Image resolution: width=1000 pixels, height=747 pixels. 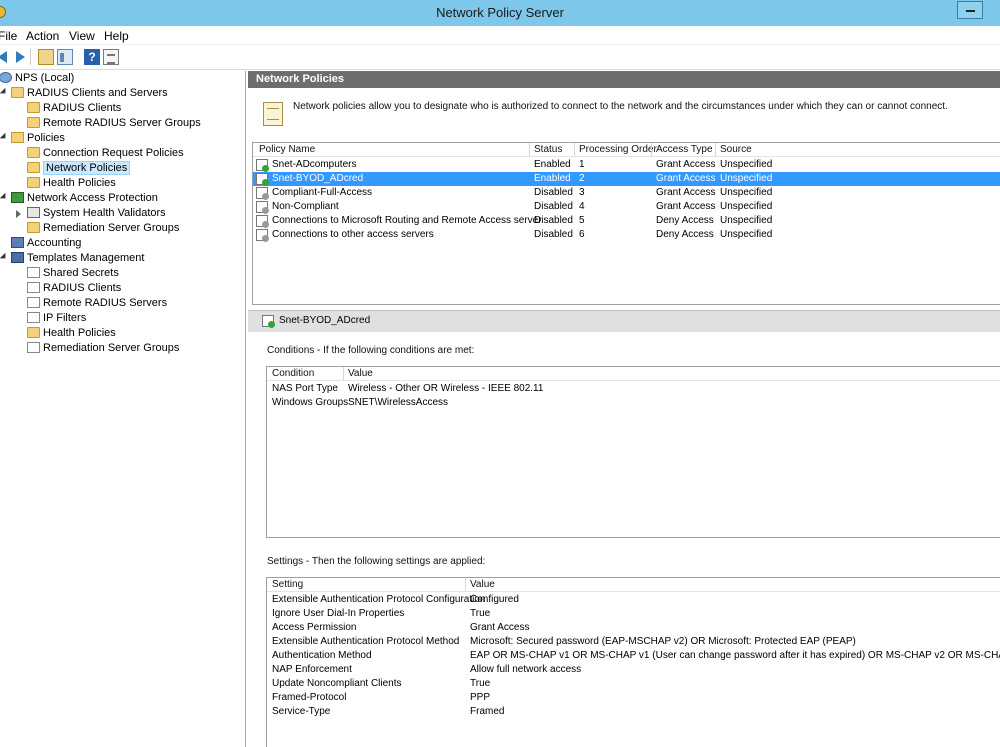 I want to click on setting-value: PPP, so click(x=480, y=697).